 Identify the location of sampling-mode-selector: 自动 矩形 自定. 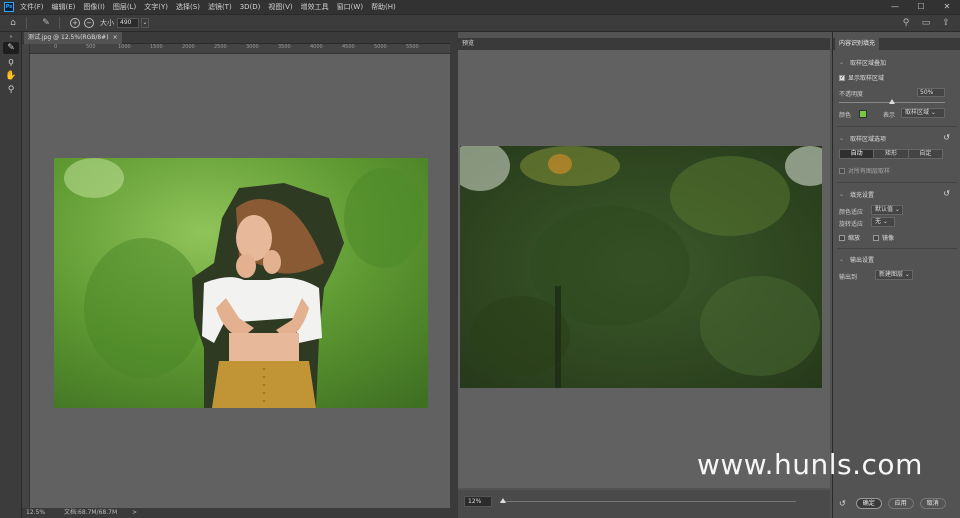
(891, 154).